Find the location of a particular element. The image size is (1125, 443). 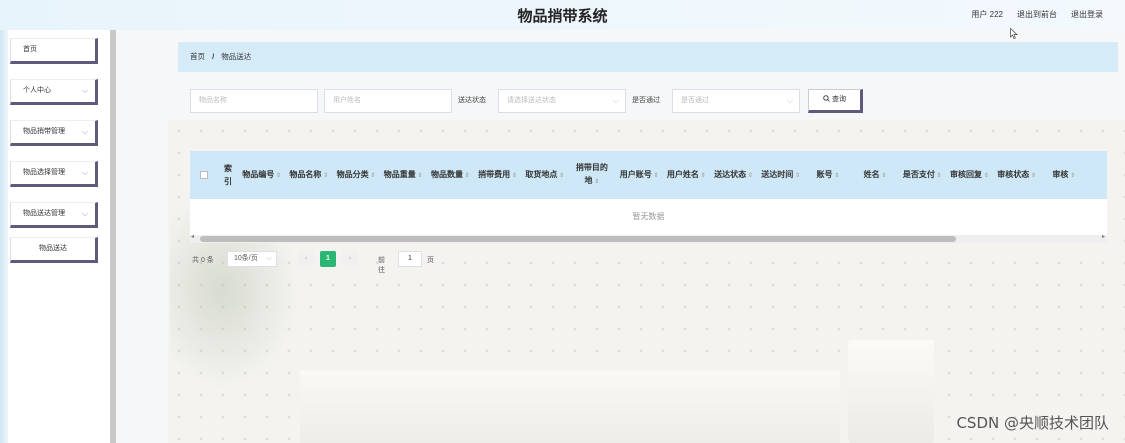

column-header: 用户姓名 ⇕ is located at coordinates (686, 175).